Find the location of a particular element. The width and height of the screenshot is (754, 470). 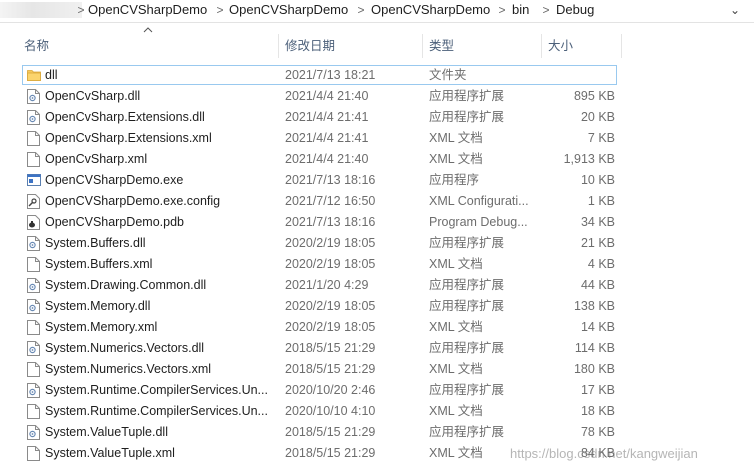

column-header-type: 类型 is located at coordinates (481, 46).